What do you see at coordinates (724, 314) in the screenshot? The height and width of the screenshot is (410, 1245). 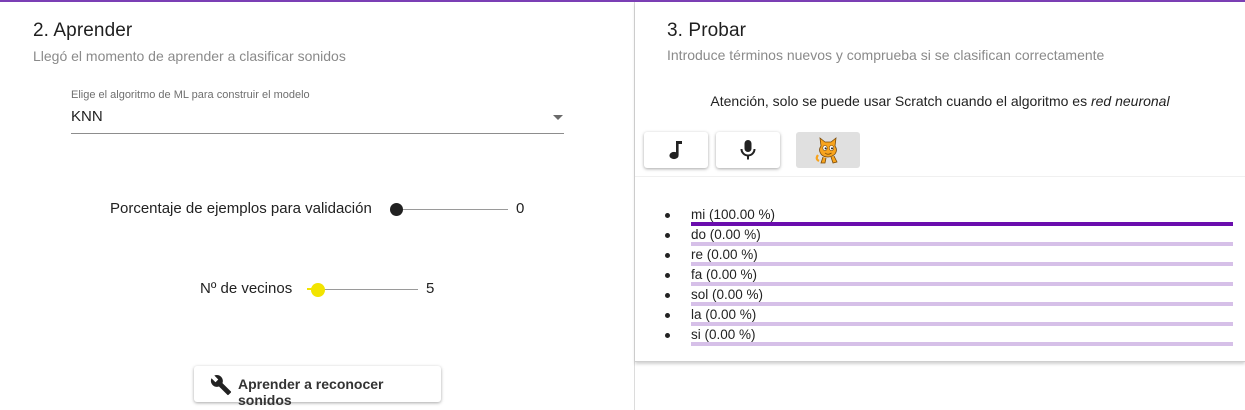 I see `result-label: la (0.00 %)` at bounding box center [724, 314].